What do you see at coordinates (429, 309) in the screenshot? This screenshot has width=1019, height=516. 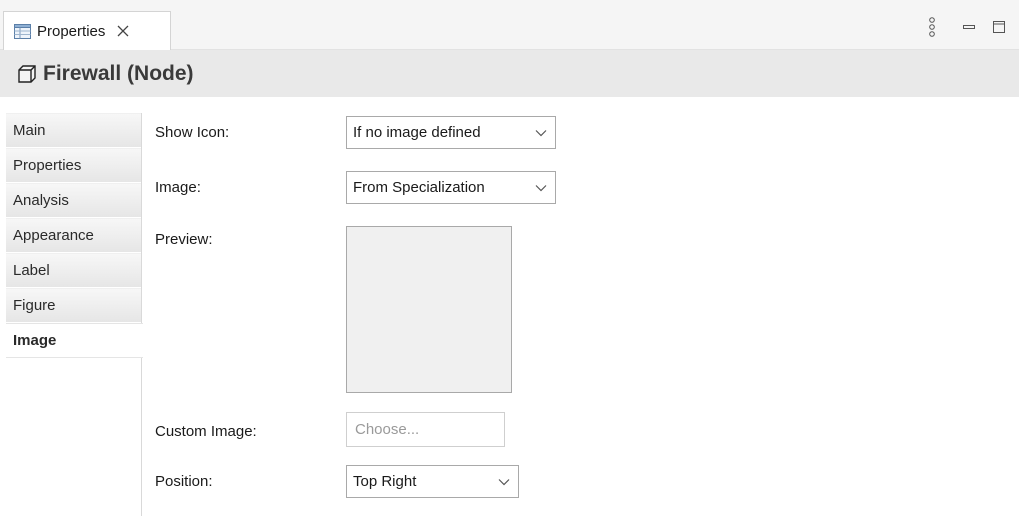 I see `image-preview` at bounding box center [429, 309].